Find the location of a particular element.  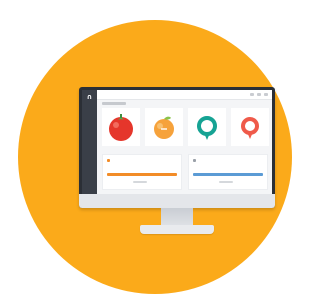

tile-peach is located at coordinates (164, 127).